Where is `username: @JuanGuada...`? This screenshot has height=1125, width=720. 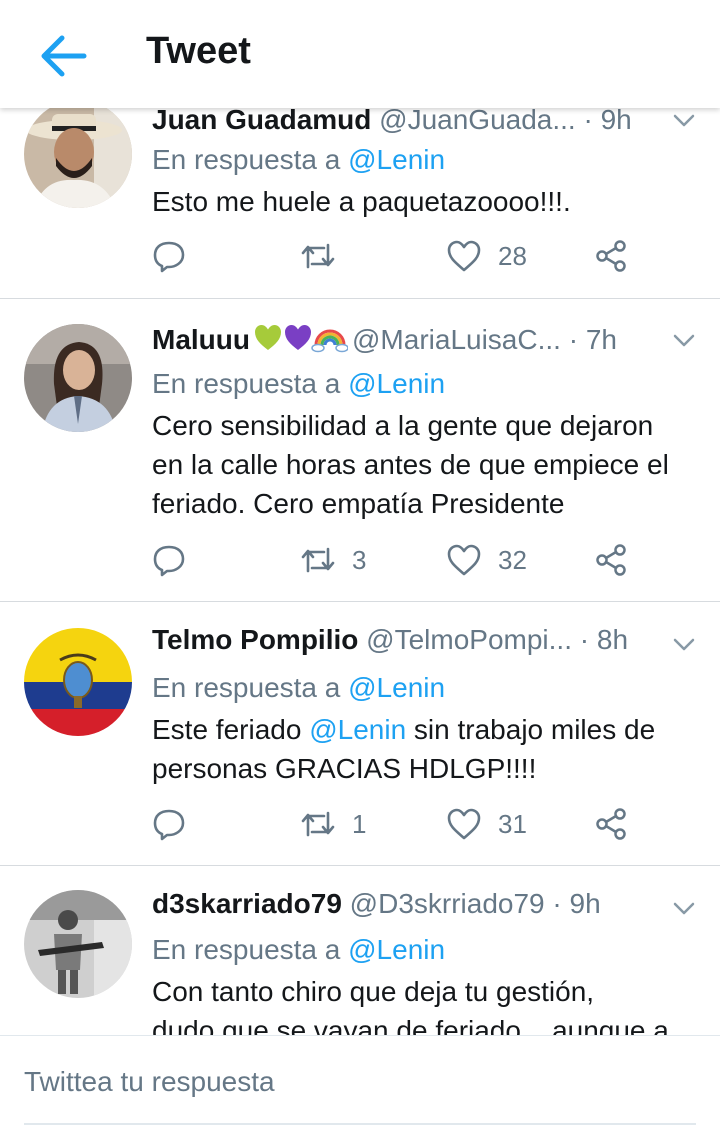
username: @JuanGuada... is located at coordinates (477, 119).